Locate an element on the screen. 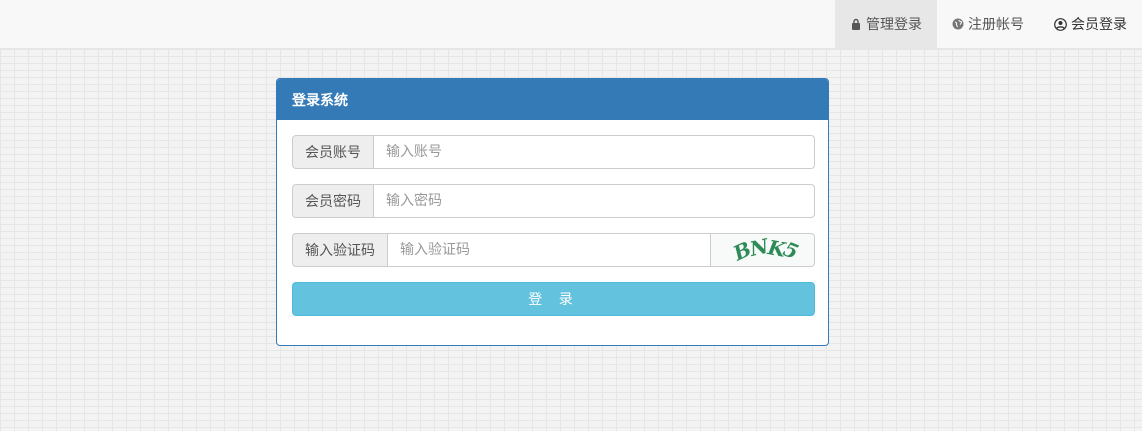 The height and width of the screenshot is (431, 1142). captcha-graphic: B N K 5 is located at coordinates (764, 250).